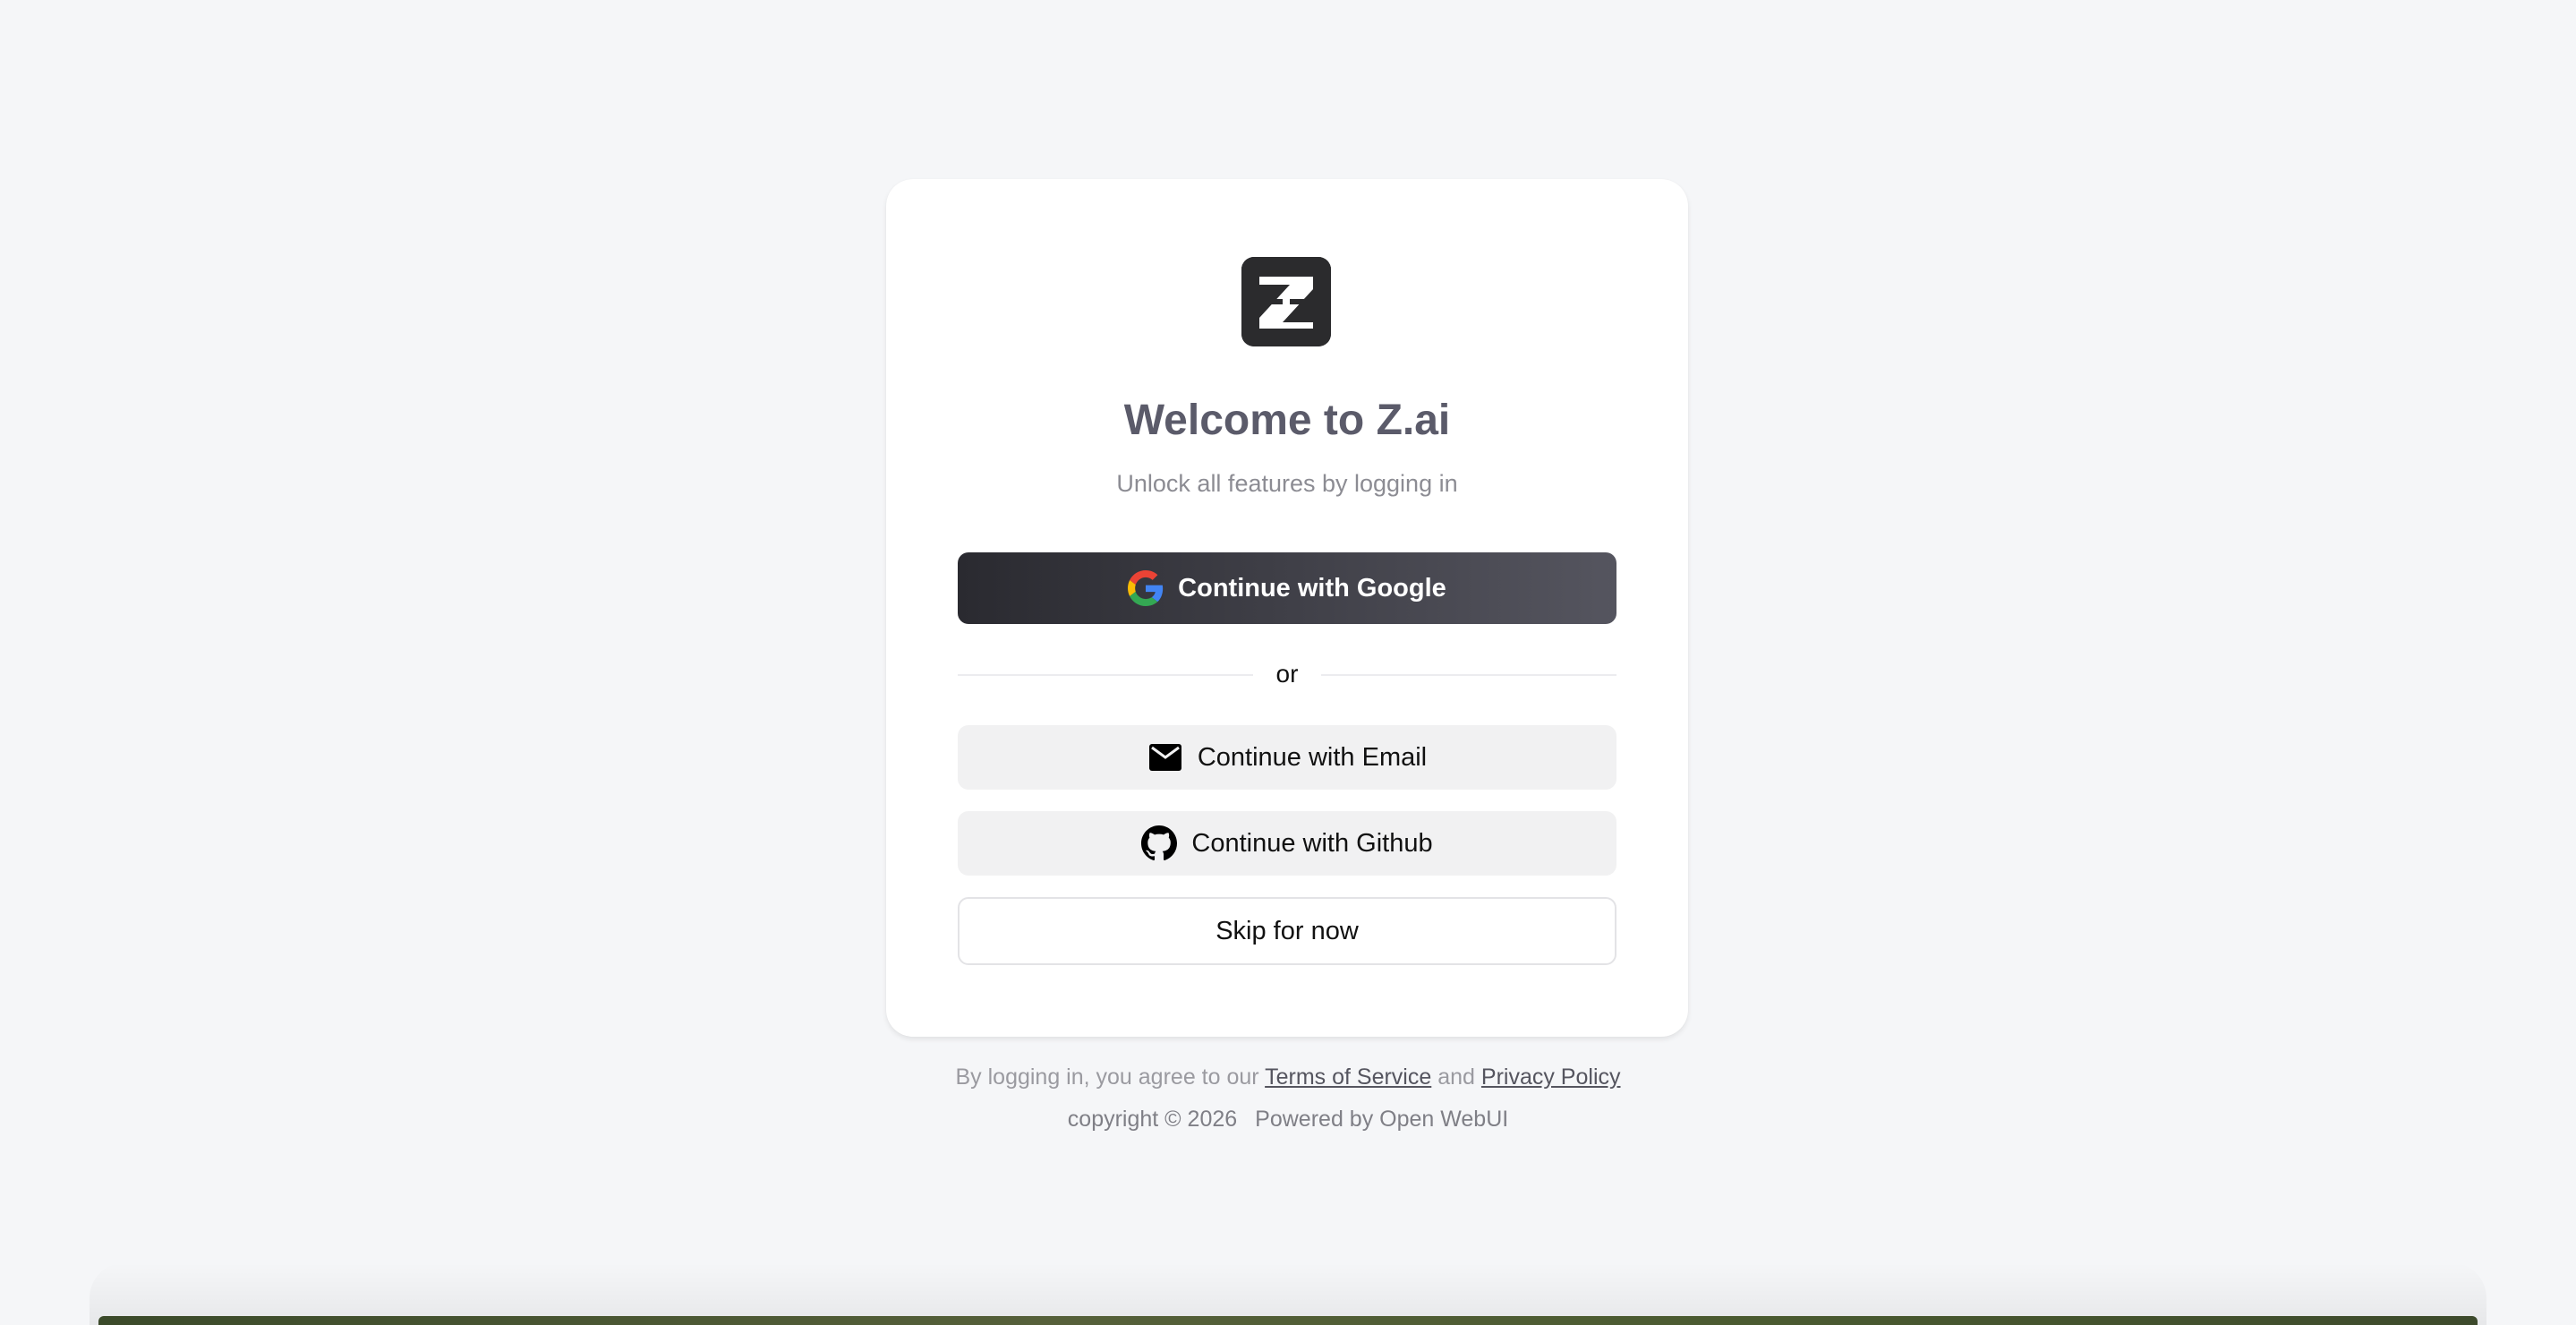 The height and width of the screenshot is (1325, 2576). I want to click on skip-for-now-button: Skip for now, so click(1287, 931).